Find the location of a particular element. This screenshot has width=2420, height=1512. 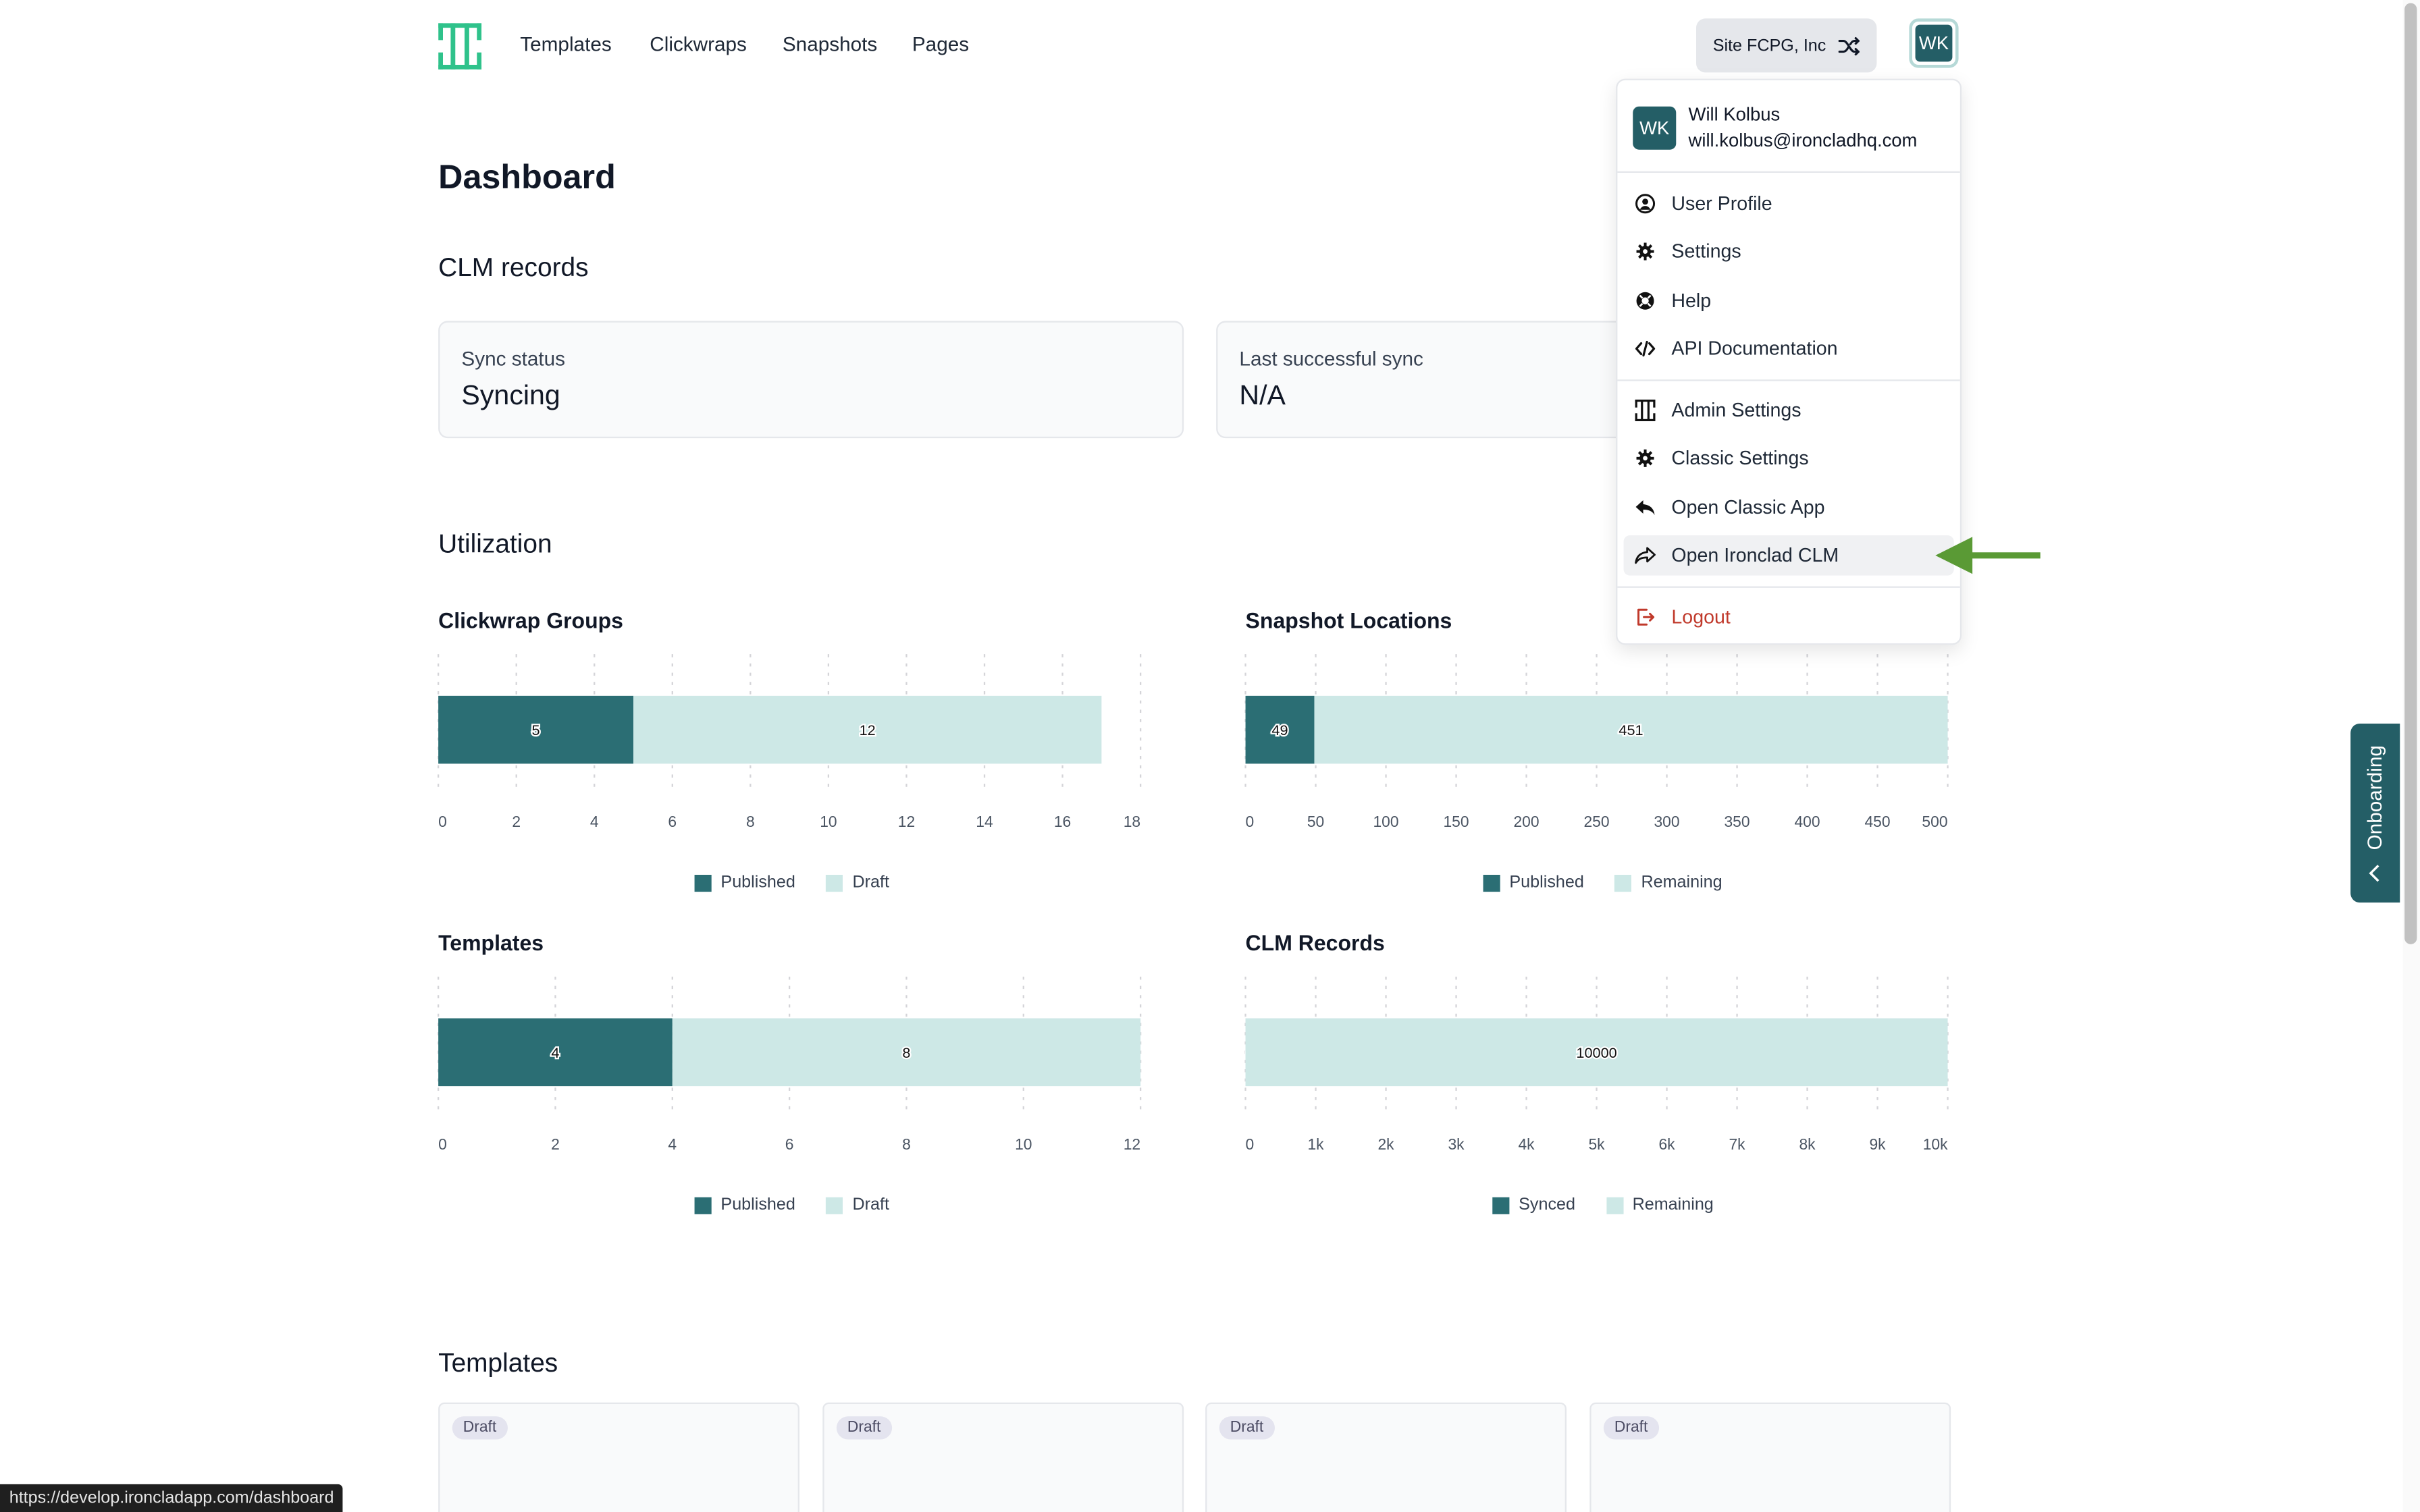

x-tick-label: 5k is located at coordinates (1596, 1144).